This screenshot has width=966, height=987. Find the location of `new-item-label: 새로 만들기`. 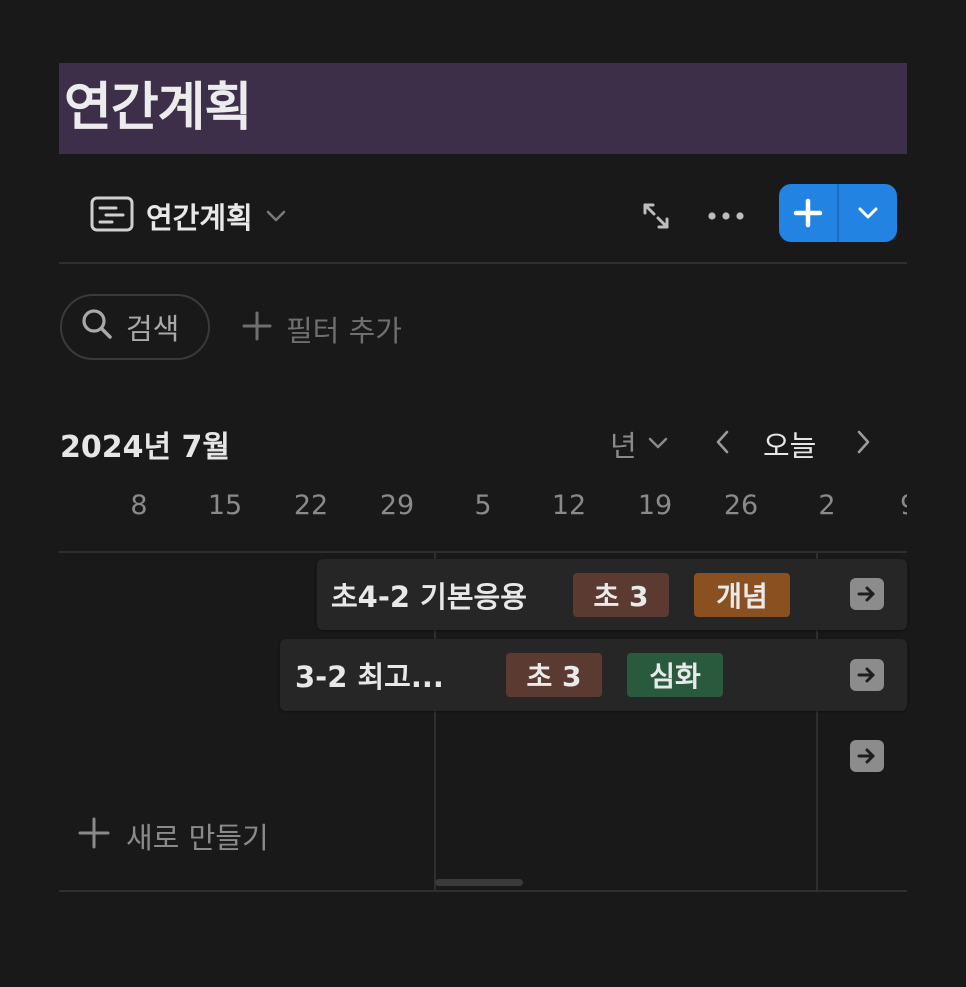

new-item-label: 새로 만들기 is located at coordinates (197, 838).